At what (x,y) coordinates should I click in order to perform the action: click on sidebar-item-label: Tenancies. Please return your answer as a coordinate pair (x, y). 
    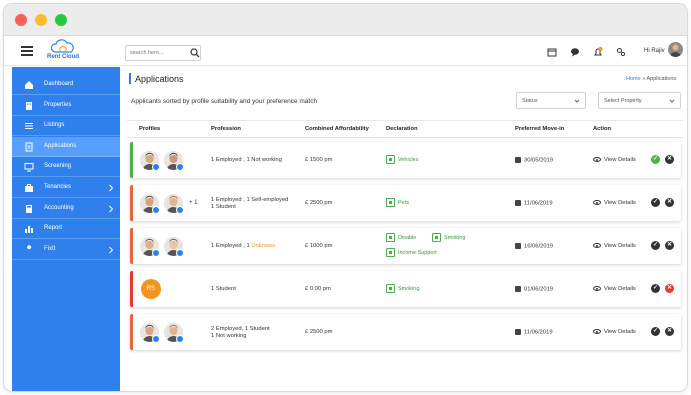
    Looking at the image, I should click on (58, 187).